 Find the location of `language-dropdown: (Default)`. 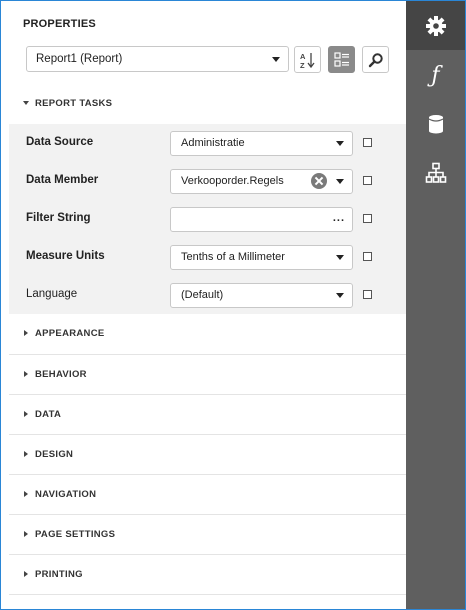

language-dropdown: (Default) is located at coordinates (261, 295).